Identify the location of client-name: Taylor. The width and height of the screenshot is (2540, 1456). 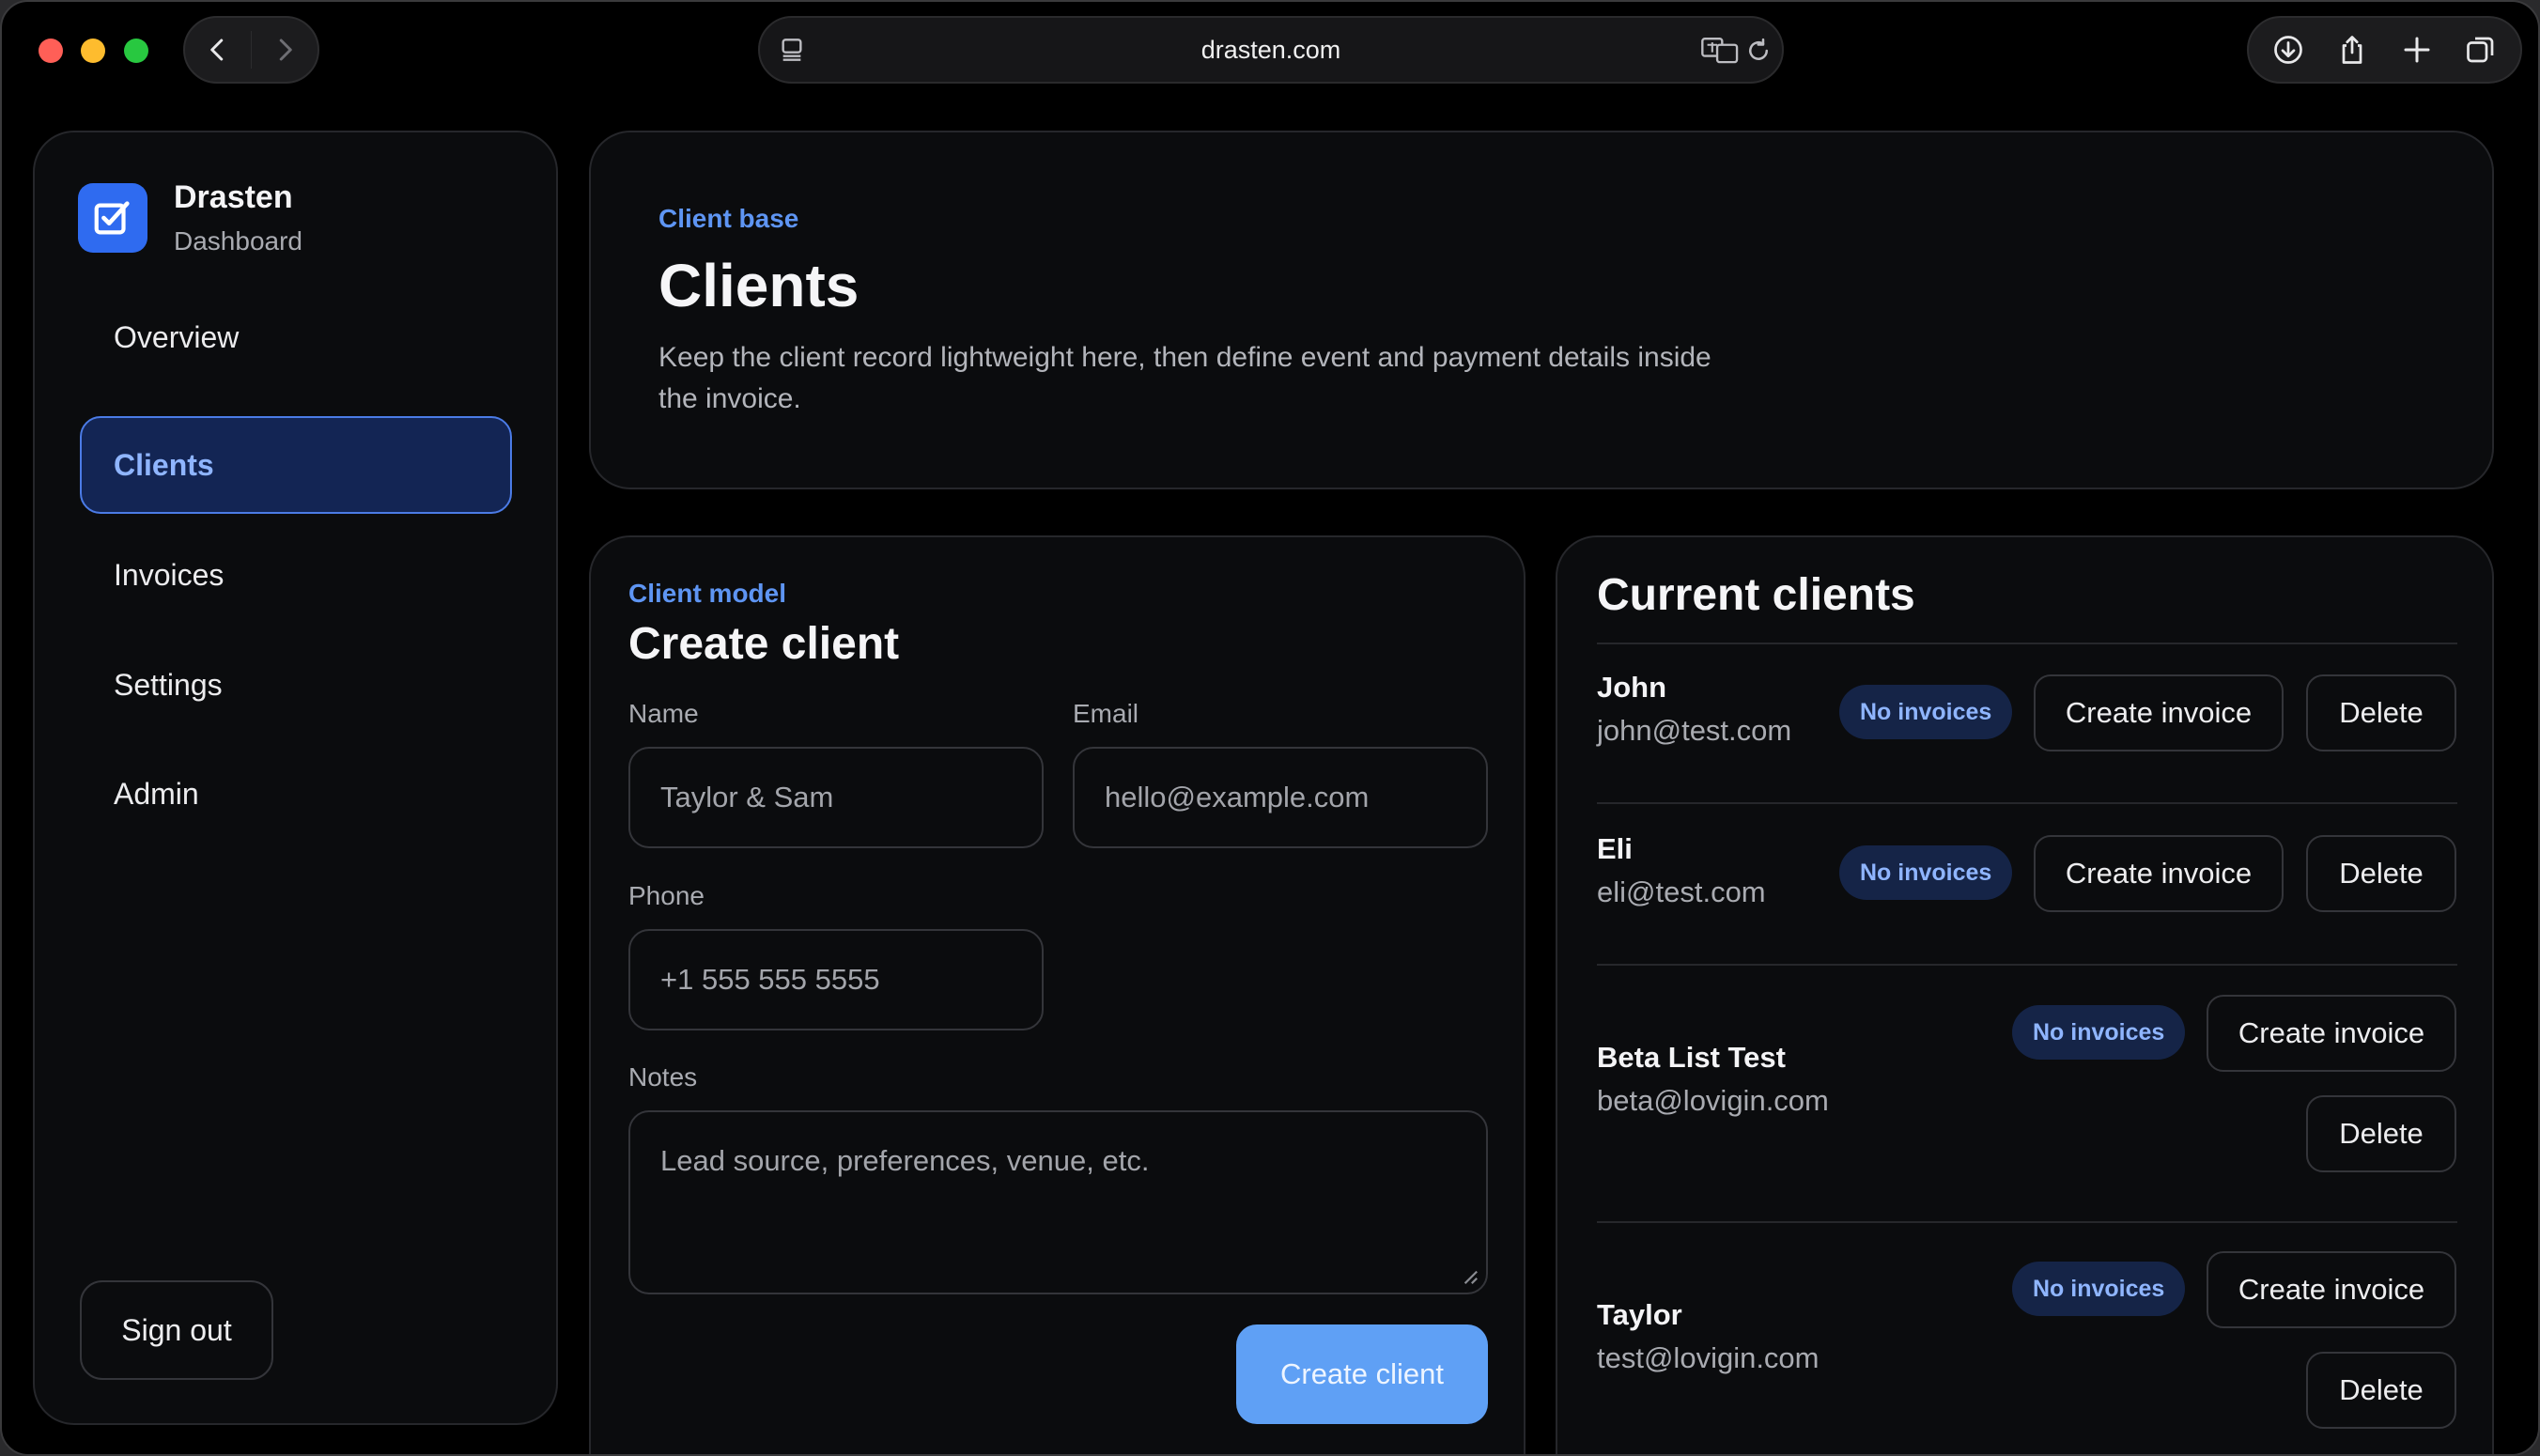
(1639, 1314).